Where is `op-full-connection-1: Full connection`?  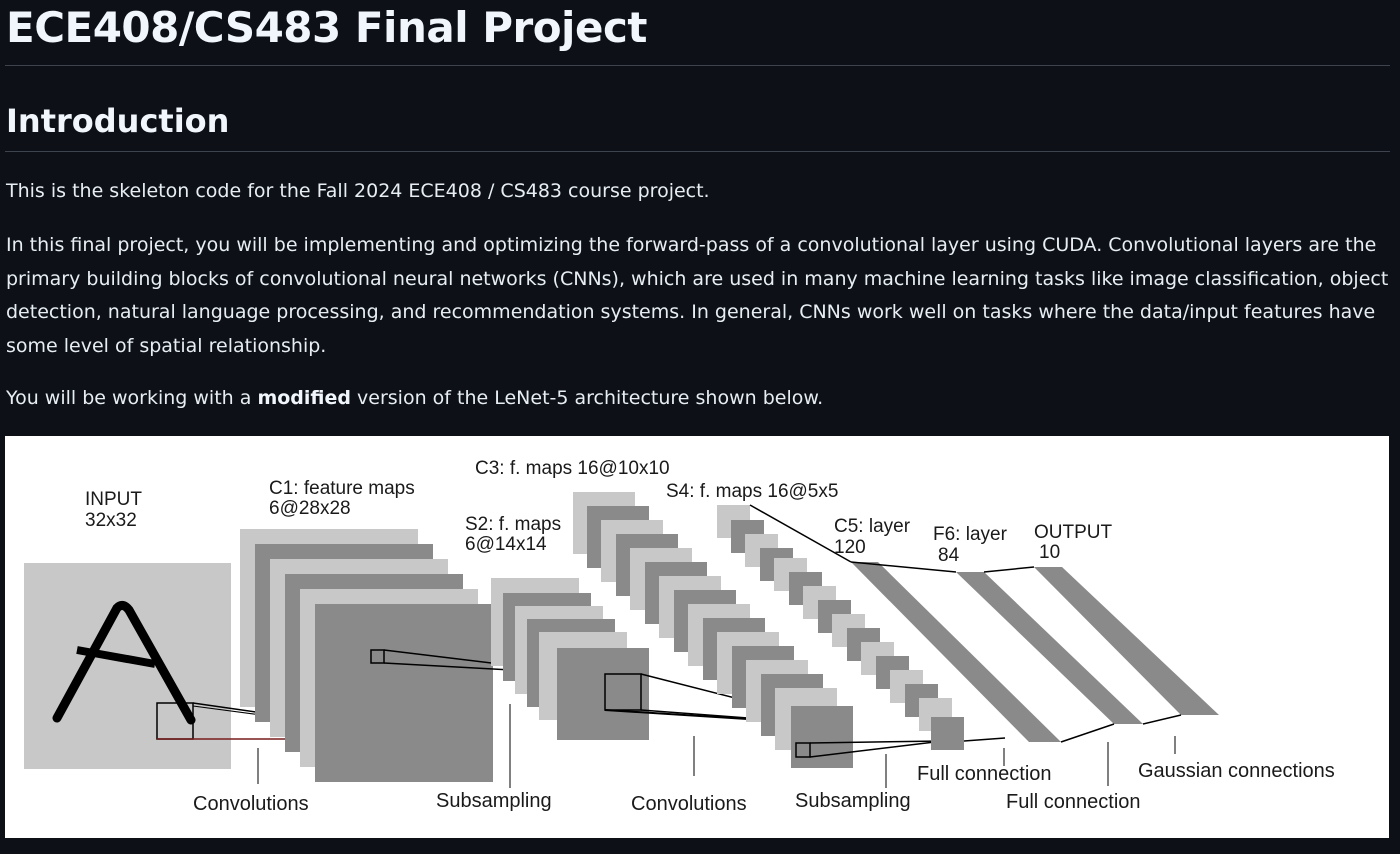
op-full-connection-1: Full connection is located at coordinates (984, 774).